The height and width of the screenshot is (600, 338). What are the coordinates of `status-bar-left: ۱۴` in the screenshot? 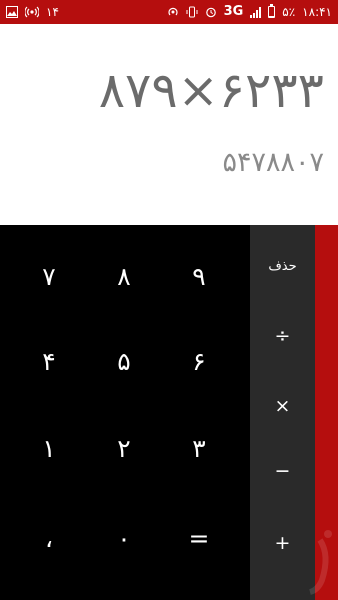 It's located at (32, 12).